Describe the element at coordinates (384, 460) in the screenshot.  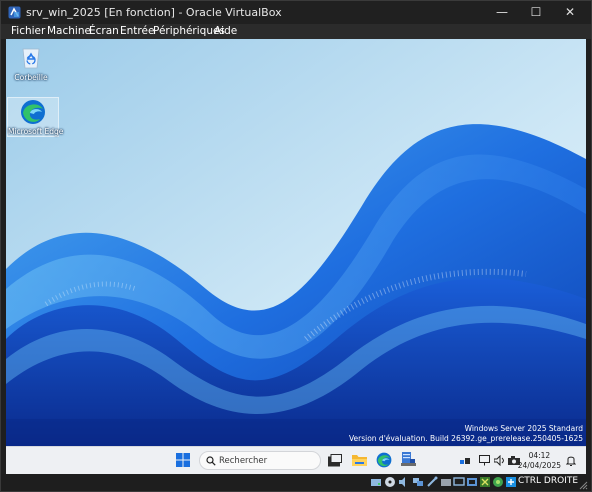
I see `edge-taskbar-icon` at that location.